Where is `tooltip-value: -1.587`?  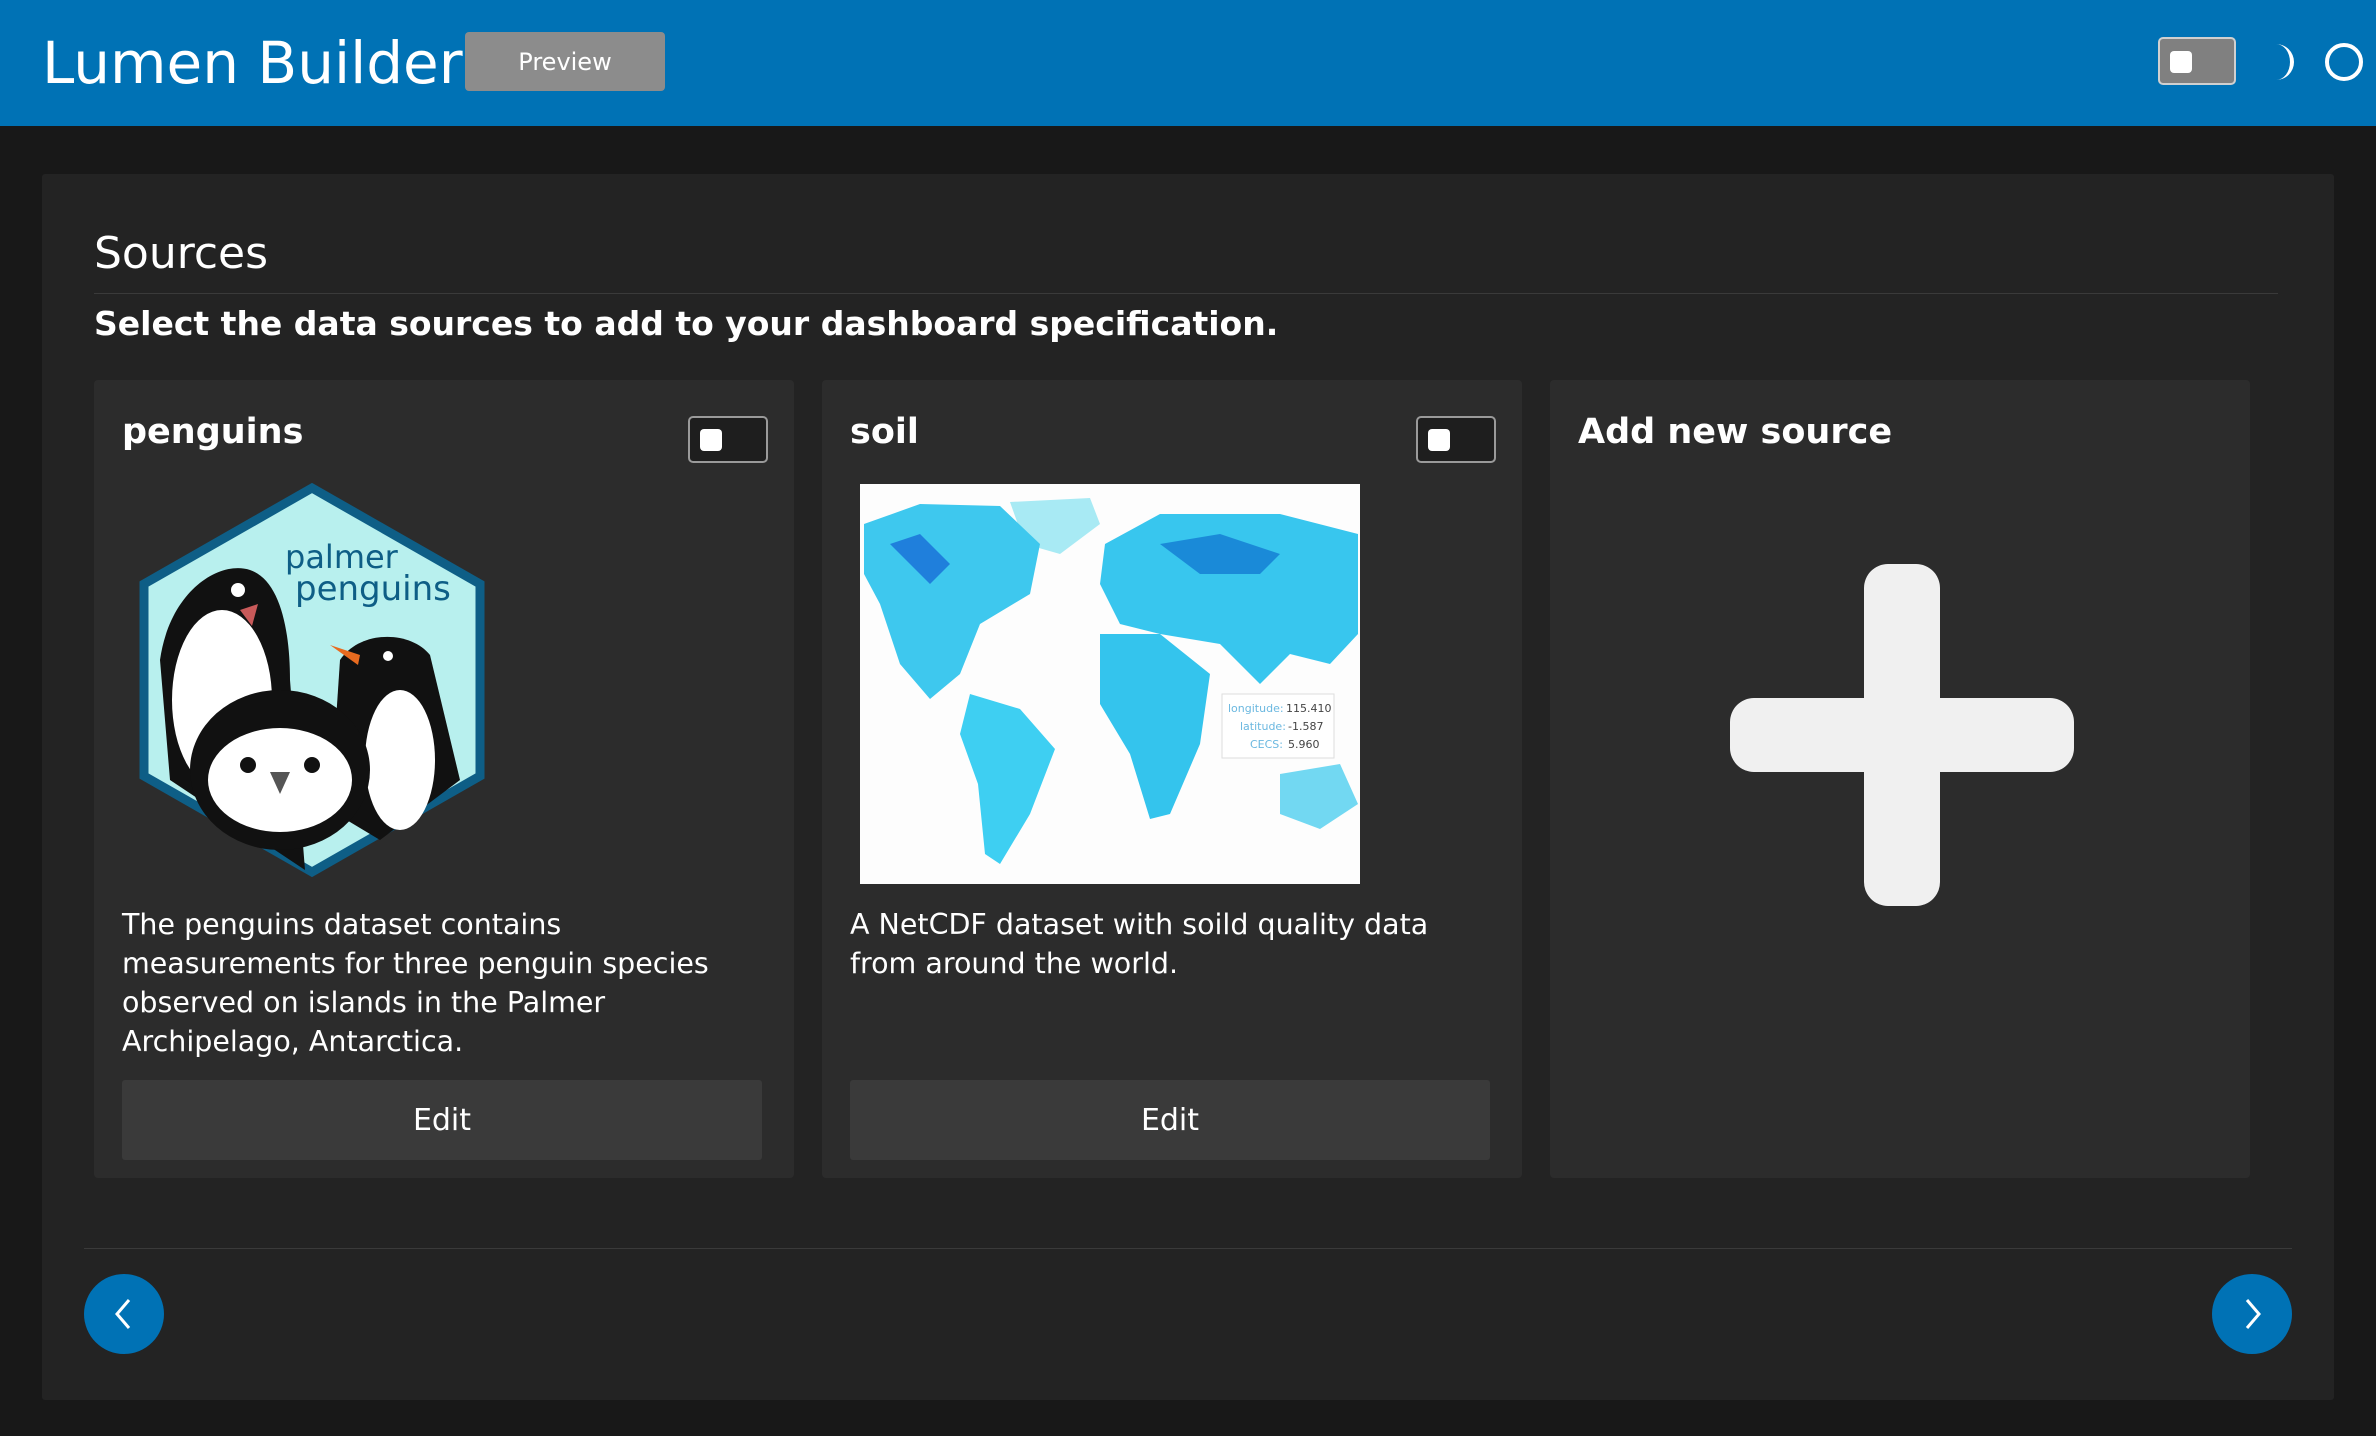
tooltip-value: -1.587 is located at coordinates (1305, 726).